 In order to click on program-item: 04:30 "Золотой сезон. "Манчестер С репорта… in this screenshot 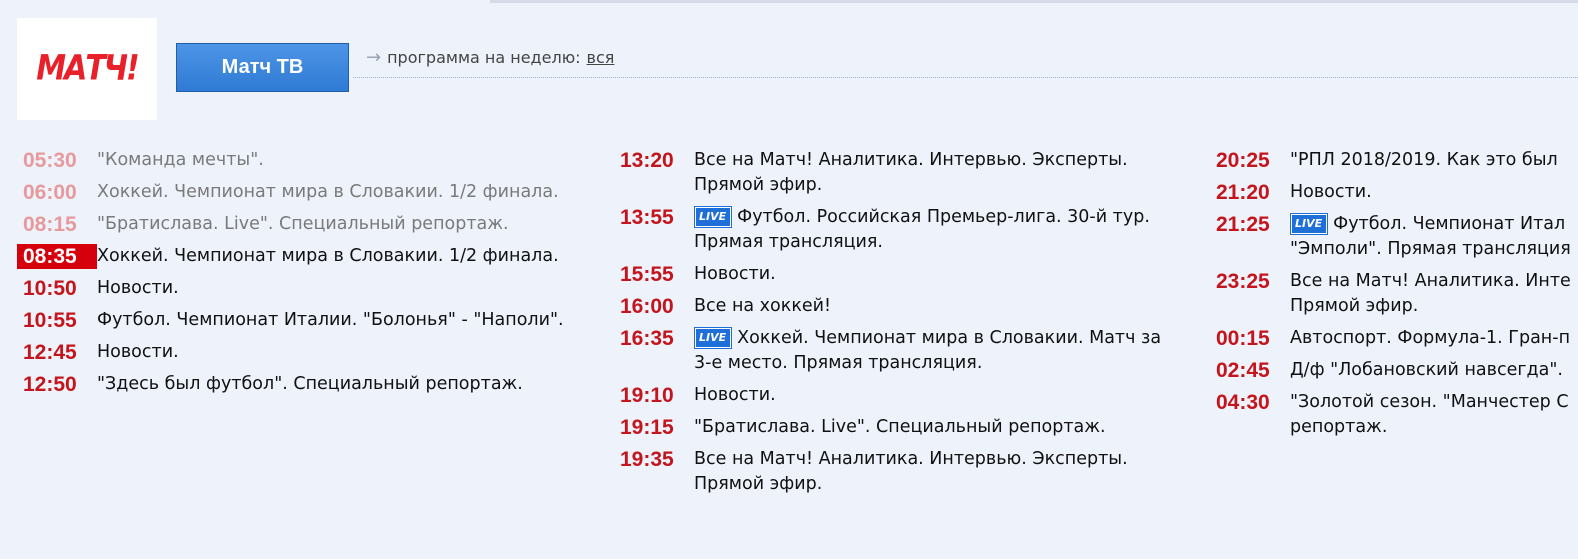, I will do `click(1394, 415)`.